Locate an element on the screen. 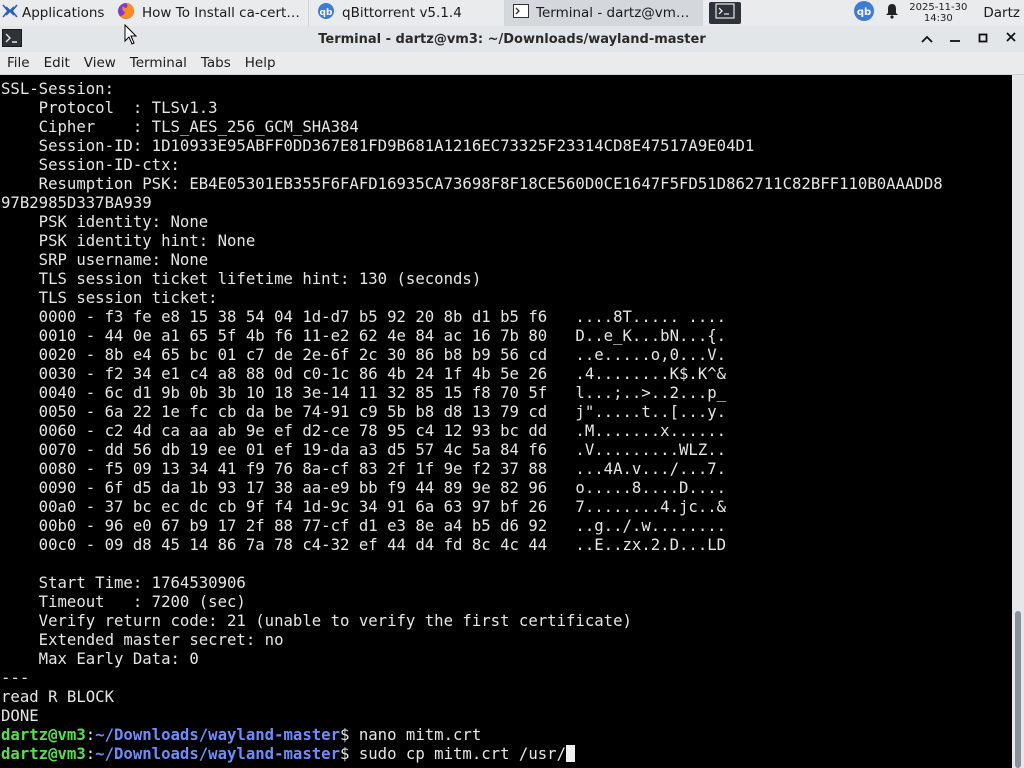 Image resolution: width=1024 pixels, height=768 pixels. terminal-line: PSK identity: None is located at coordinates (105, 221).